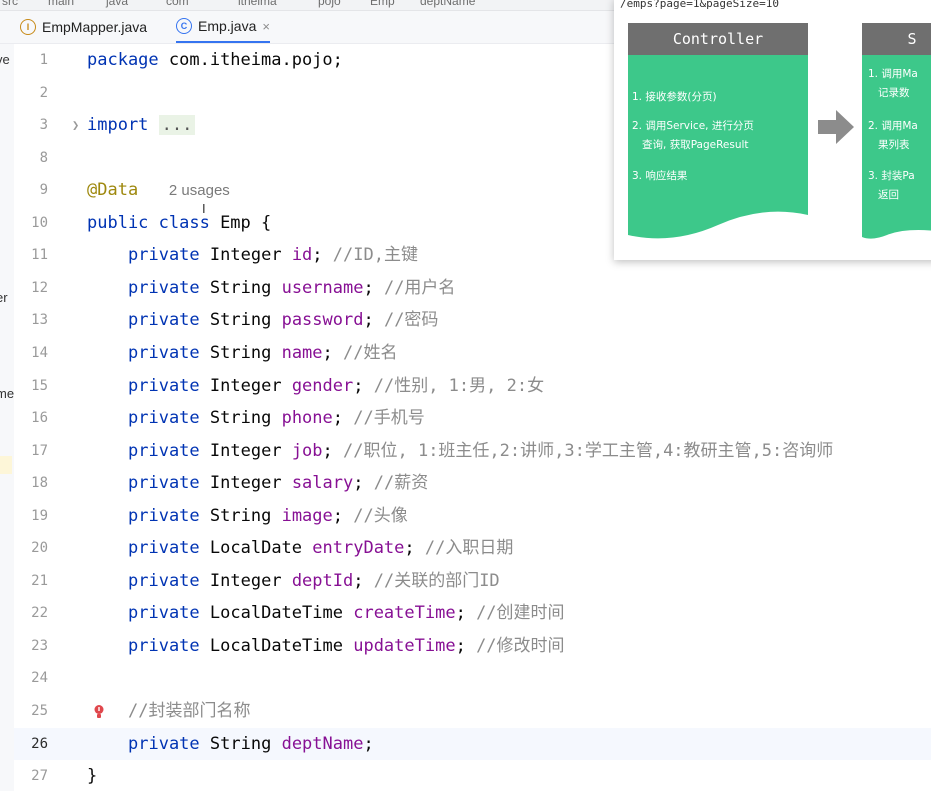 The image size is (931, 791). What do you see at coordinates (6, 465) in the screenshot?
I see `selection-highlight` at bounding box center [6, 465].